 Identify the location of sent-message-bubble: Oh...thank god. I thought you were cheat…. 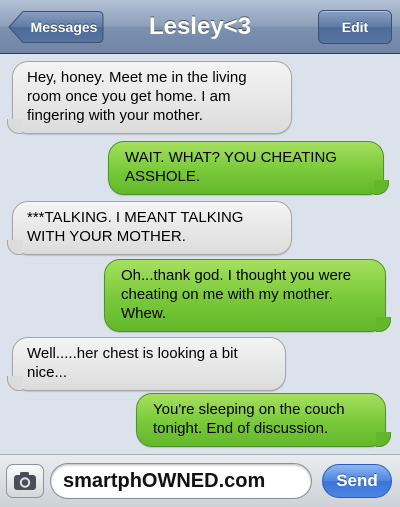
(247, 295).